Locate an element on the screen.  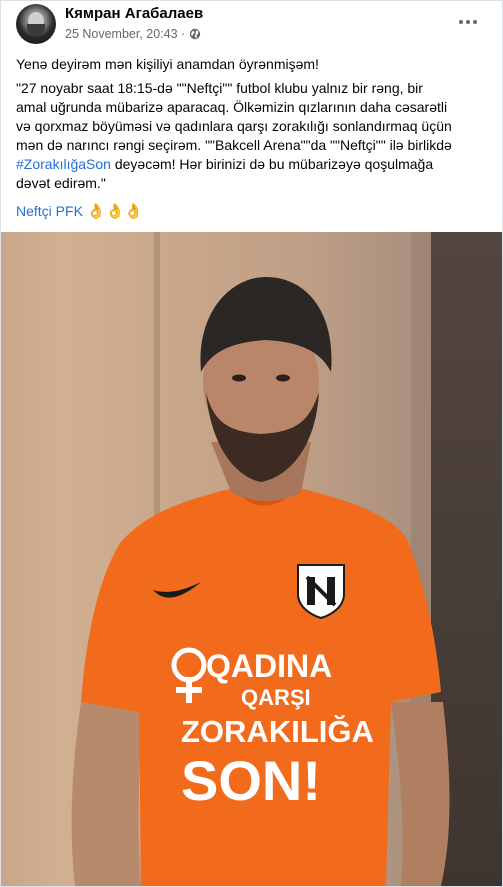
page-mention-link: Neftçi PFK is located at coordinates (49, 211).